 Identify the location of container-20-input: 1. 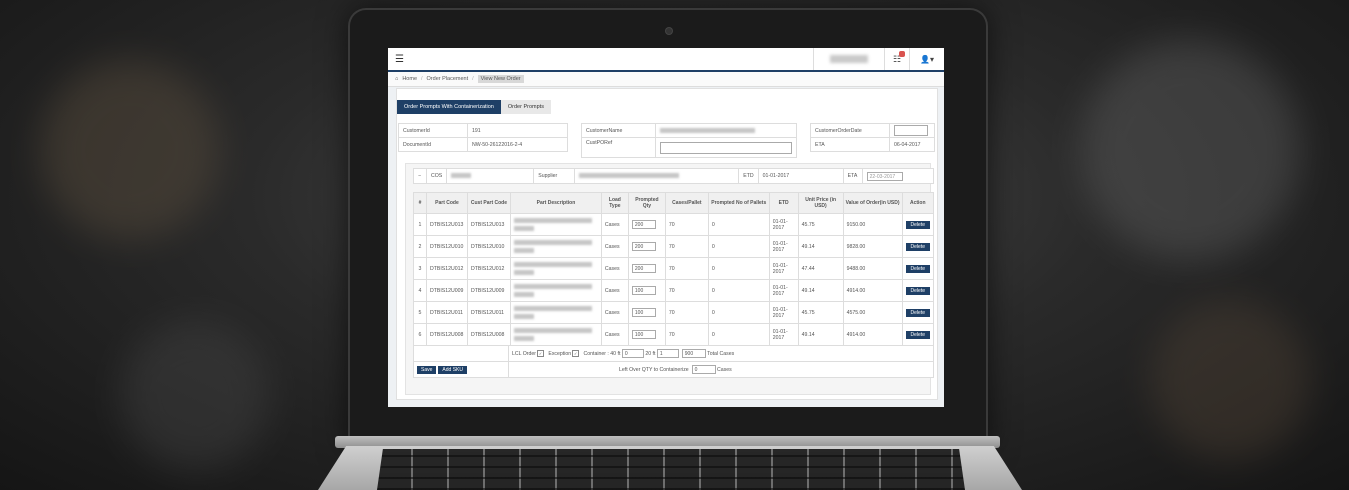
(667, 353).